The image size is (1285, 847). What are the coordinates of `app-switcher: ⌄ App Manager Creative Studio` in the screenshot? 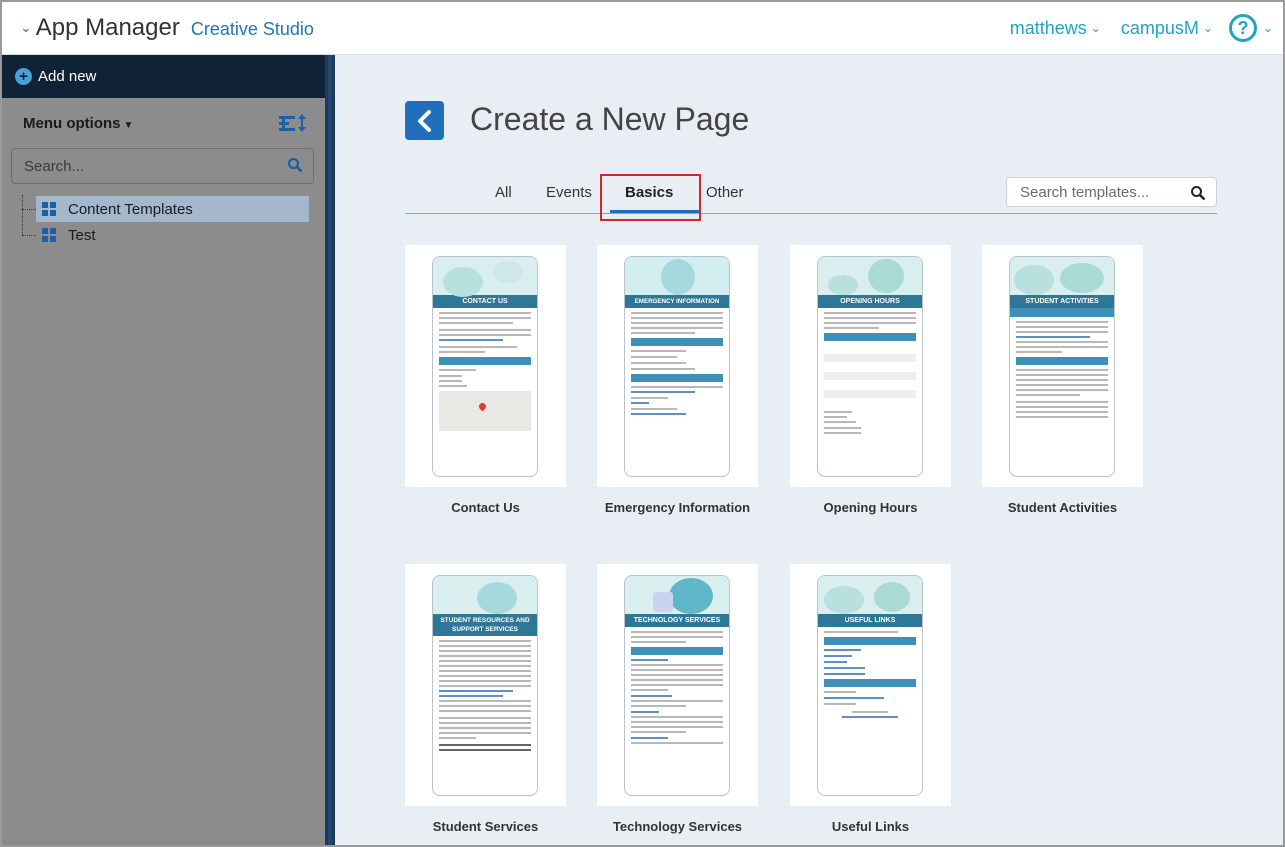 It's located at (167, 28).